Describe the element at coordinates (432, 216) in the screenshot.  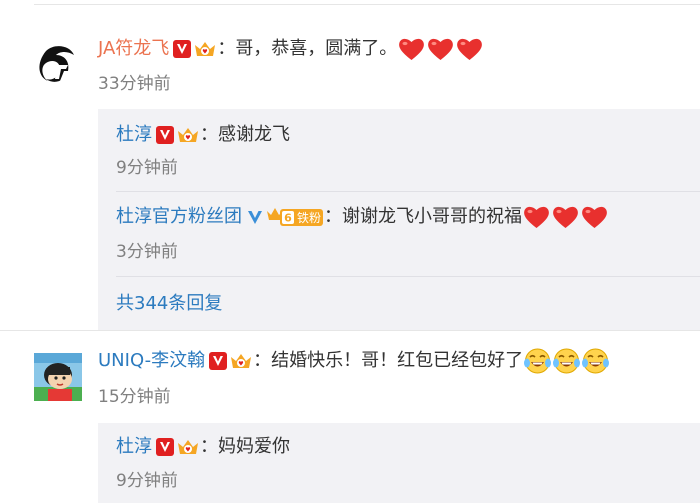
I see `reply-text: 谢谢龙飞小哥哥的祝福` at that location.